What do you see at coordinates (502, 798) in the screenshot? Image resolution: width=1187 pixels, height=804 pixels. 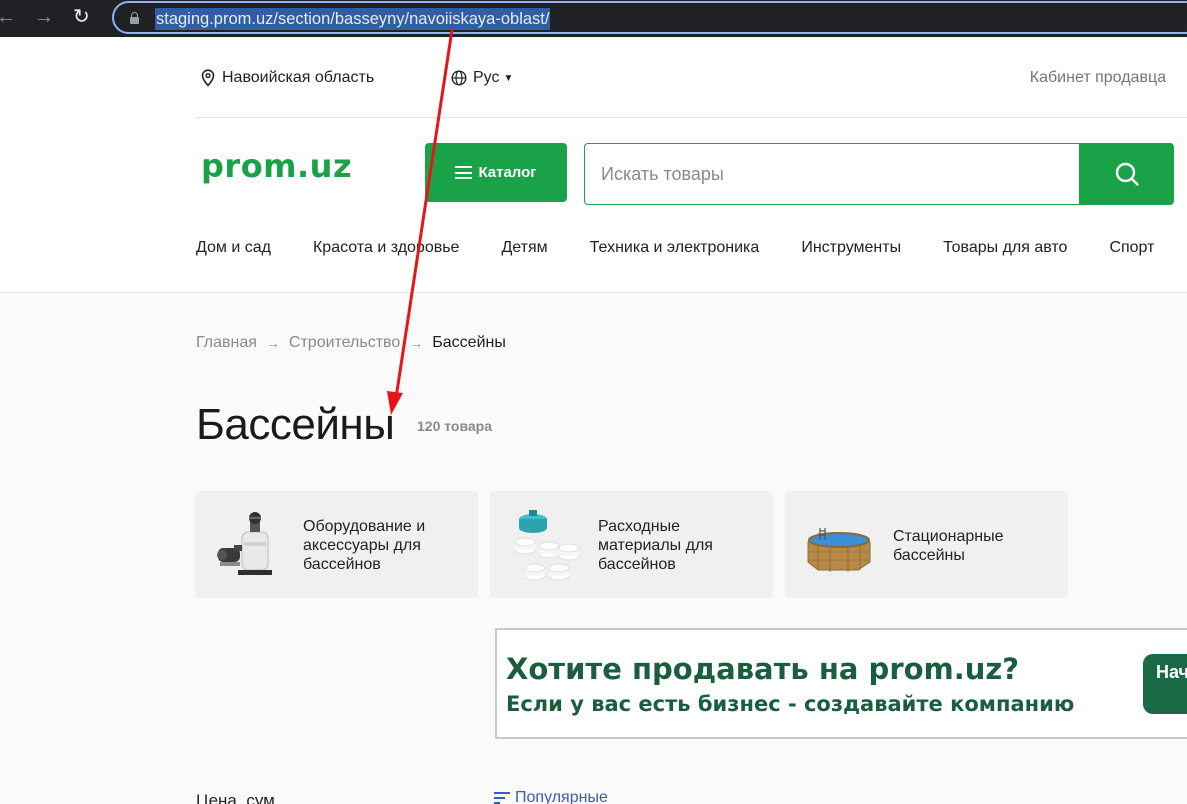 I see `sort-icon` at bounding box center [502, 798].